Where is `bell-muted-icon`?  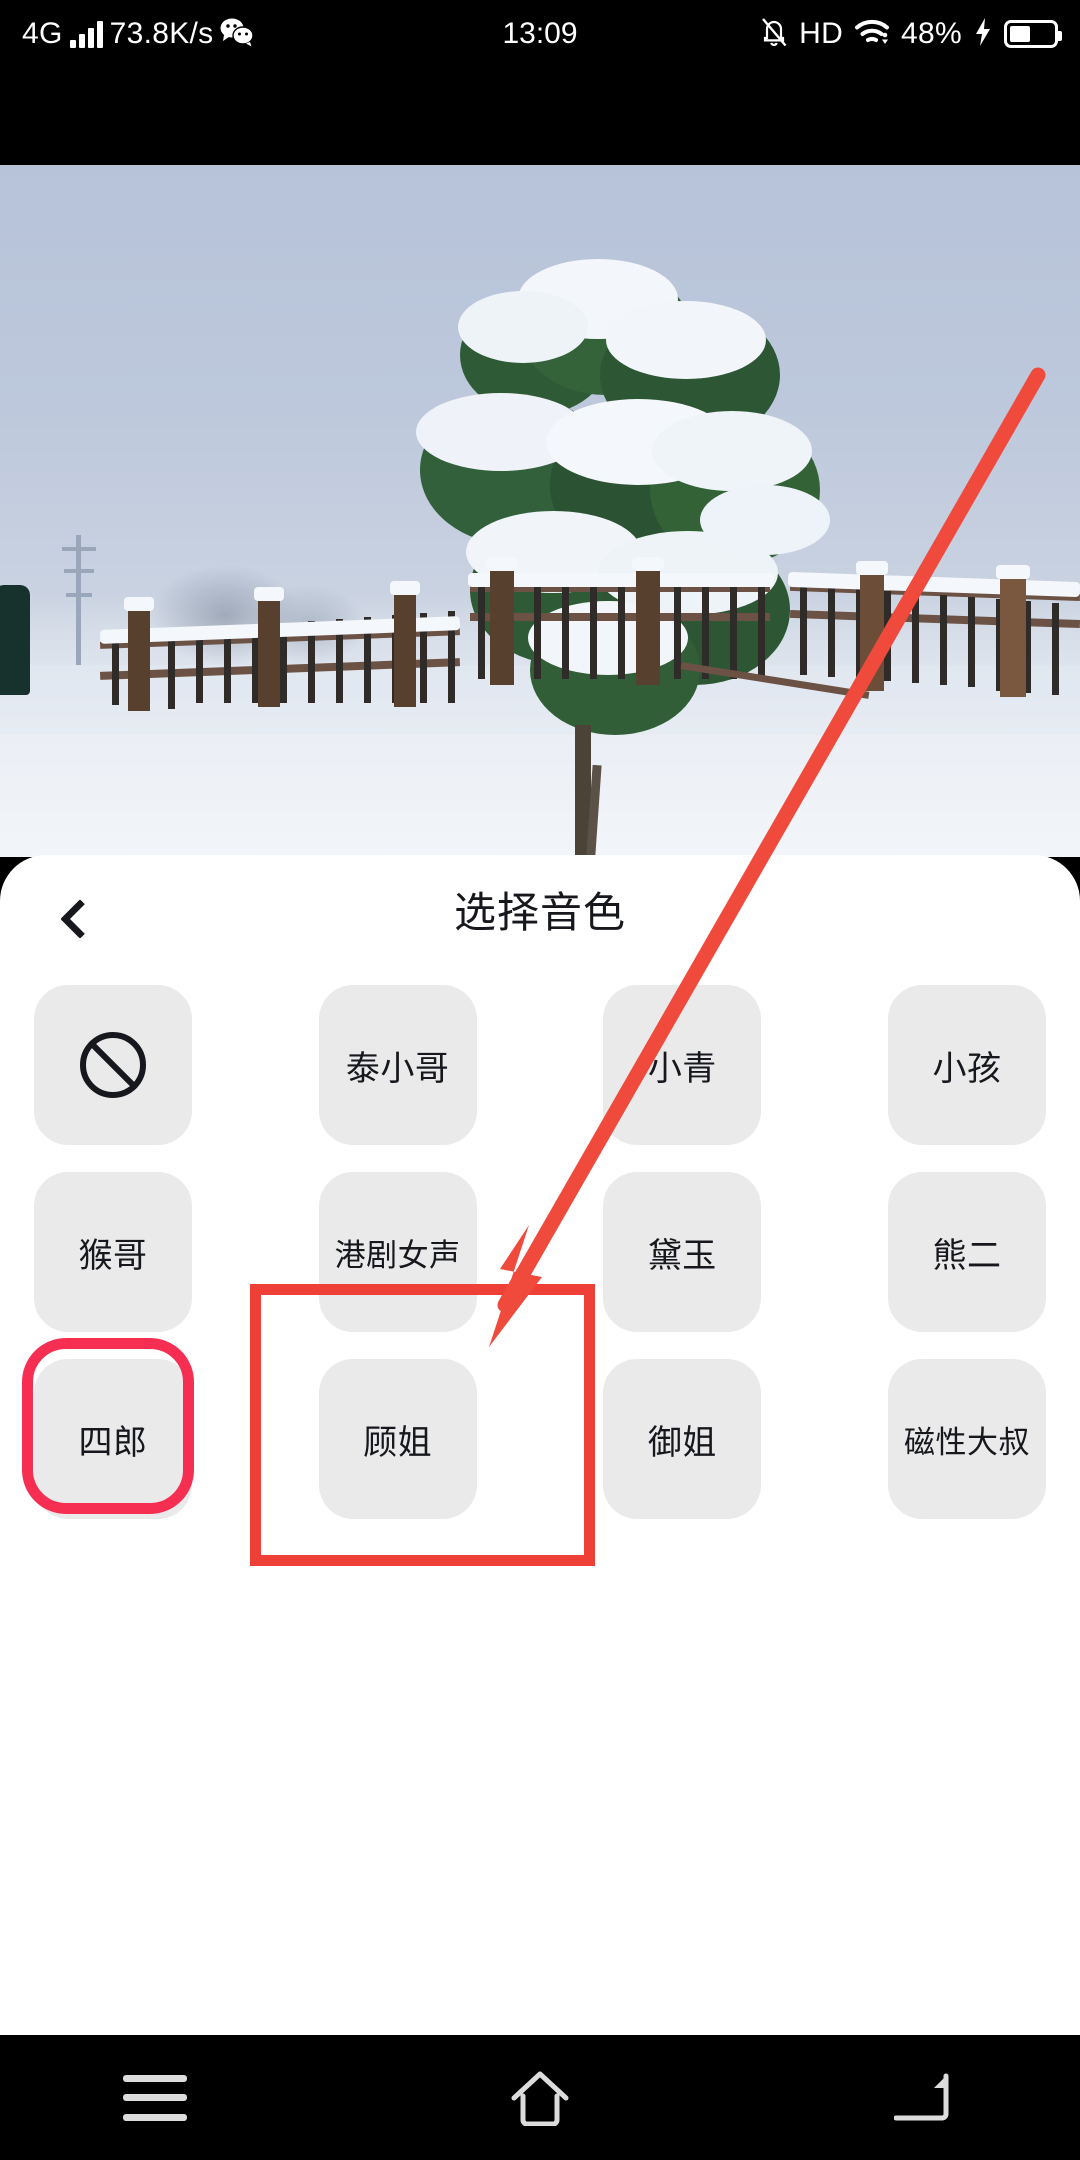 bell-muted-icon is located at coordinates (774, 34).